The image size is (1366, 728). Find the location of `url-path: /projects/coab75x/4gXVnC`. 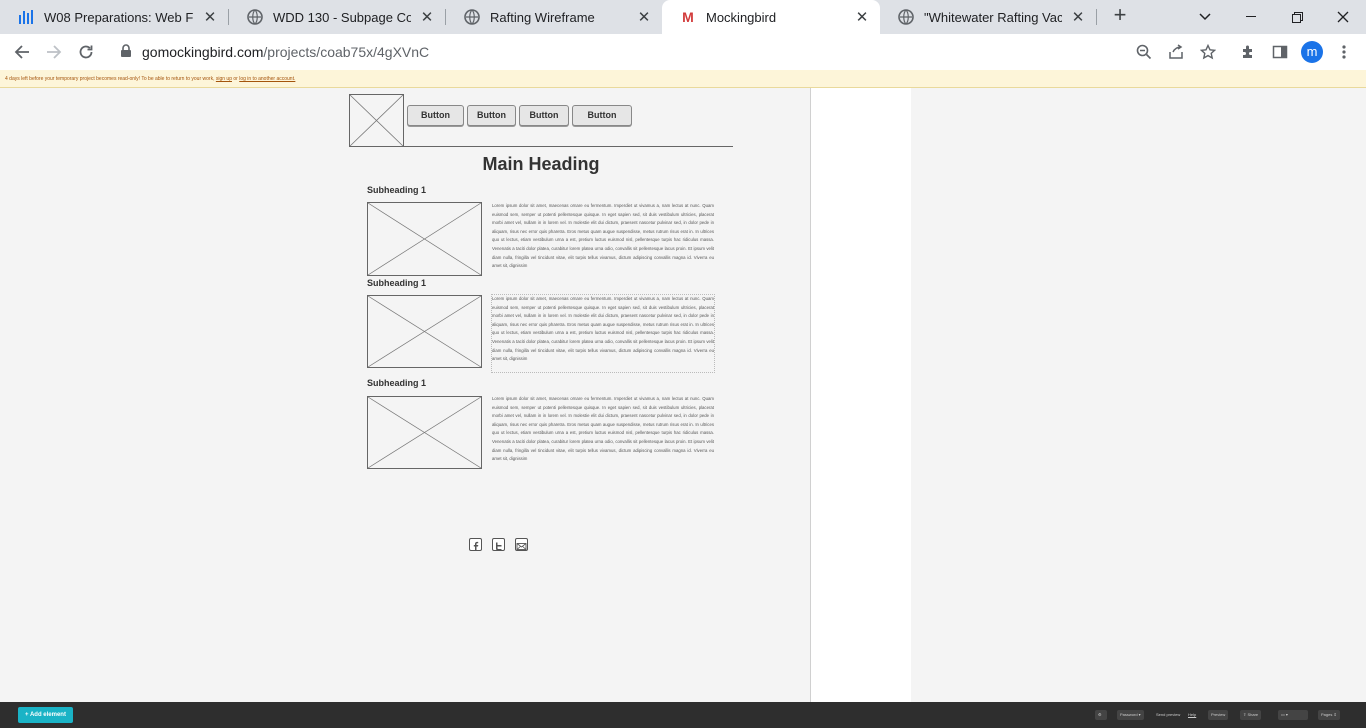

url-path: /projects/coab75x/4gXVnC is located at coordinates (346, 52).